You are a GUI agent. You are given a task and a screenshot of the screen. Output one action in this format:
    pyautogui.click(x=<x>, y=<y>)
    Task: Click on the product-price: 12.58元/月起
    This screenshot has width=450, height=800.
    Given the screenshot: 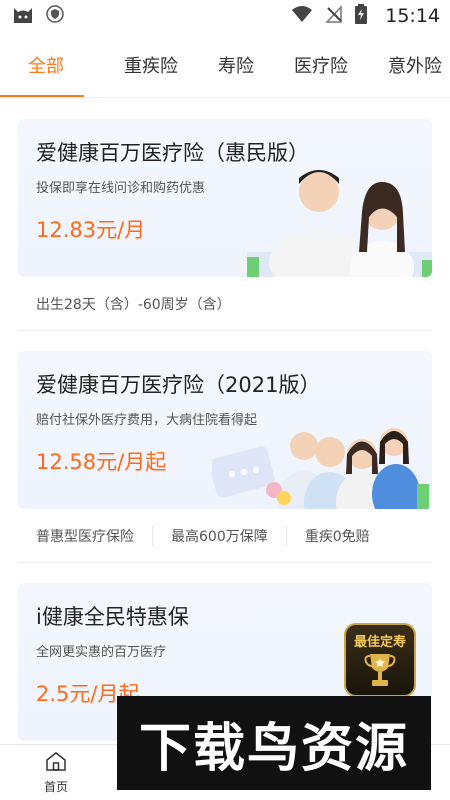 What is the action you would take?
    pyautogui.click(x=101, y=462)
    